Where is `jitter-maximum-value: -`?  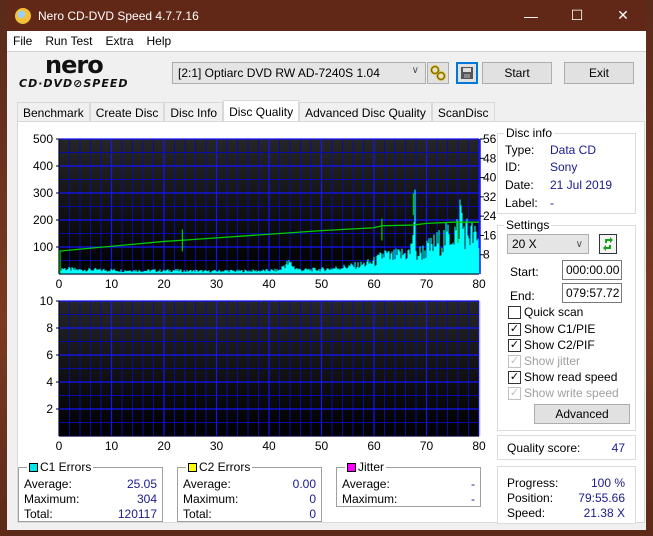 jitter-maximum-value: - is located at coordinates (473, 499).